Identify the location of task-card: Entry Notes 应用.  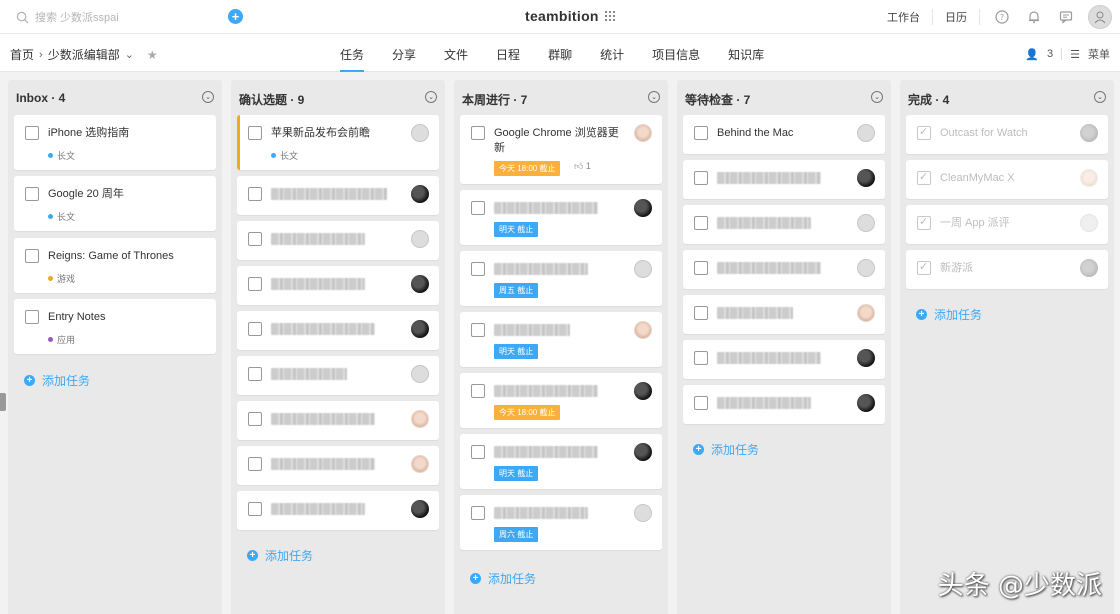
(115, 326).